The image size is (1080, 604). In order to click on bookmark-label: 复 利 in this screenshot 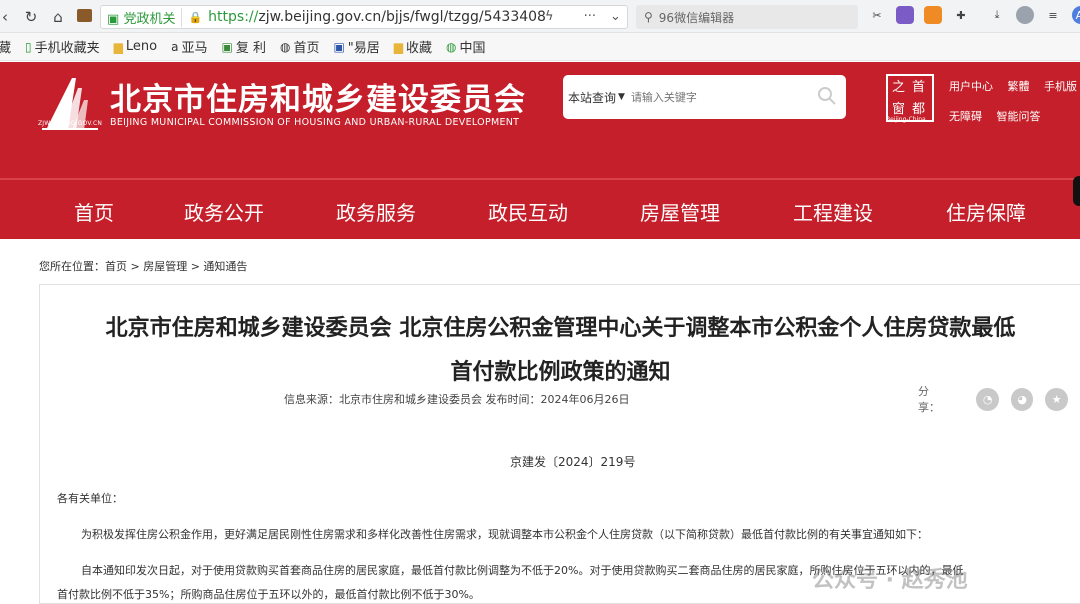, I will do `click(250, 48)`.